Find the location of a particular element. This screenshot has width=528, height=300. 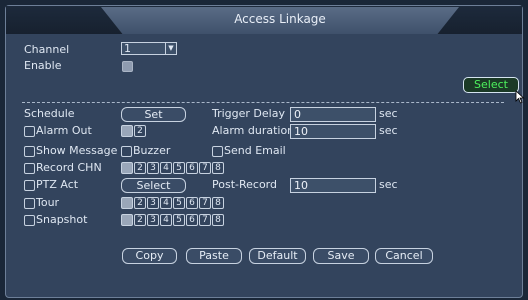

alarm-duration-unit: sec is located at coordinates (388, 130).